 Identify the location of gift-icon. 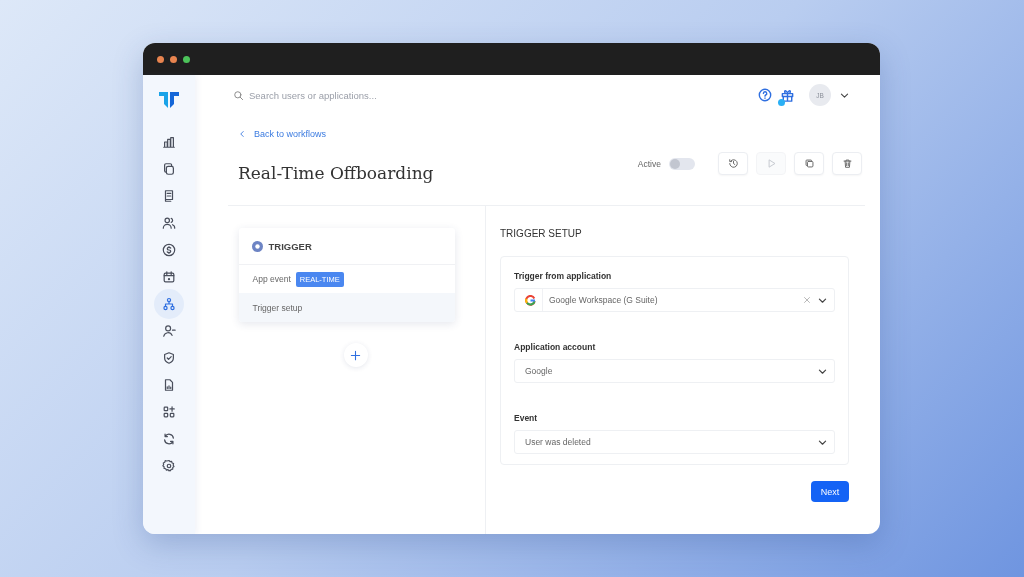
(787, 95).